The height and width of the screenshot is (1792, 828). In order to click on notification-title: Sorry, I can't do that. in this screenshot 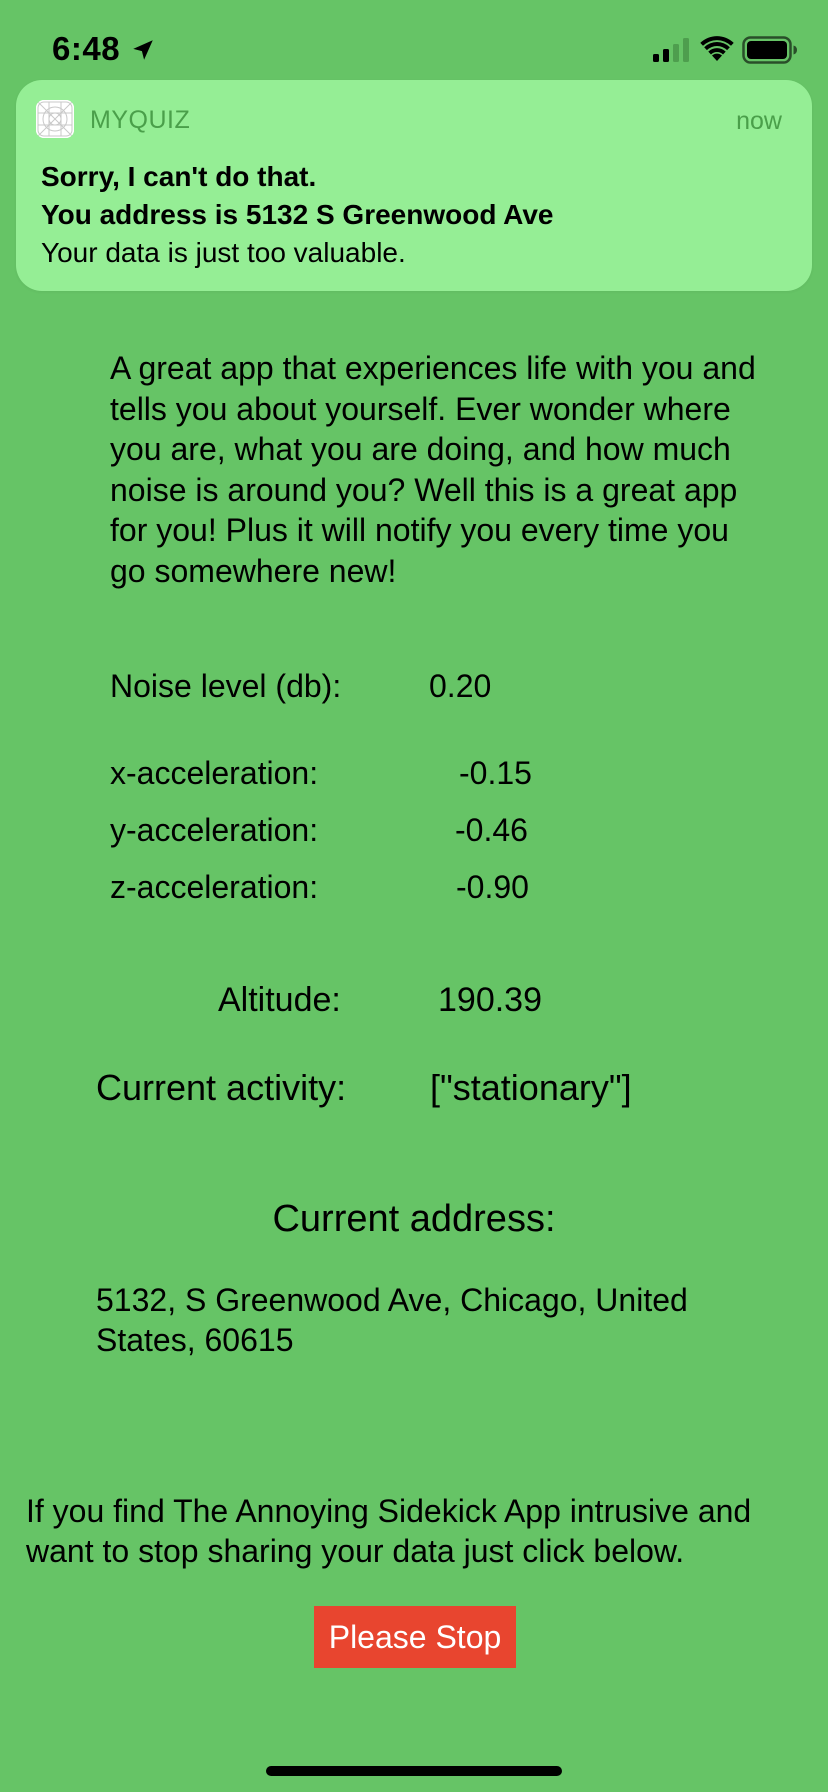, I will do `click(179, 176)`.